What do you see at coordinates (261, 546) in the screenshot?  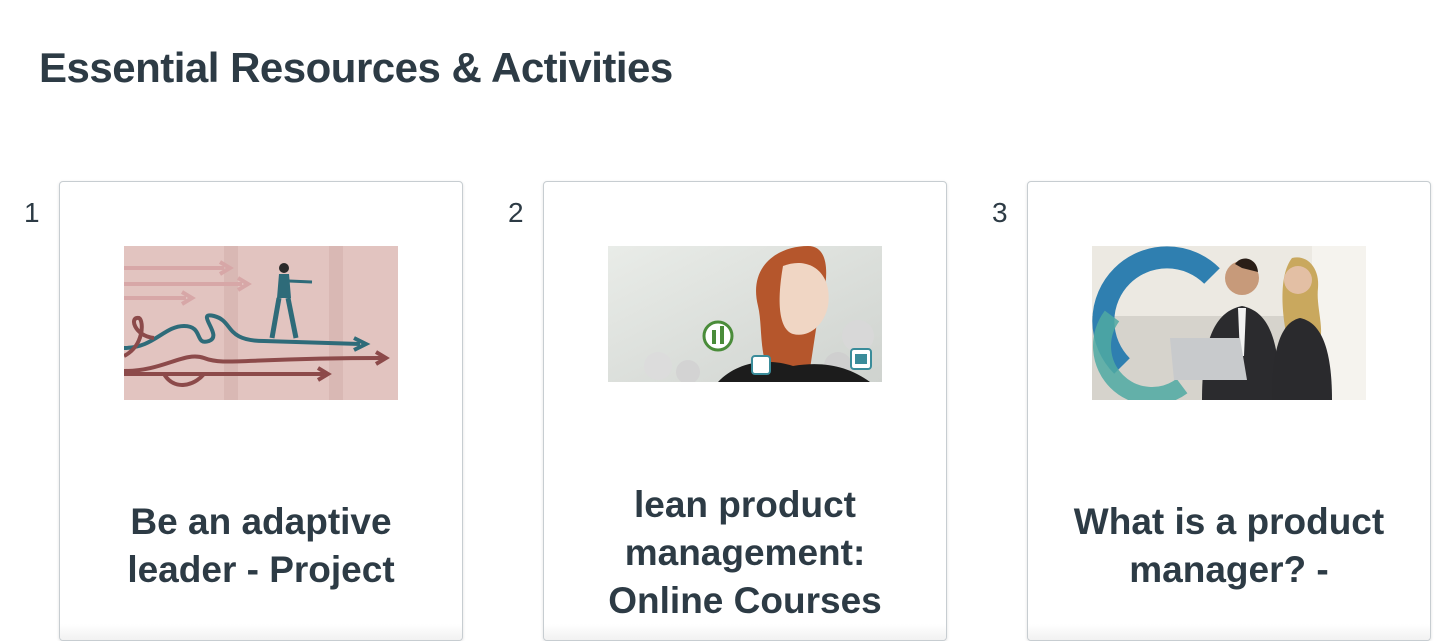 I see `card-title-1: Be an adaptive leader - Project` at bounding box center [261, 546].